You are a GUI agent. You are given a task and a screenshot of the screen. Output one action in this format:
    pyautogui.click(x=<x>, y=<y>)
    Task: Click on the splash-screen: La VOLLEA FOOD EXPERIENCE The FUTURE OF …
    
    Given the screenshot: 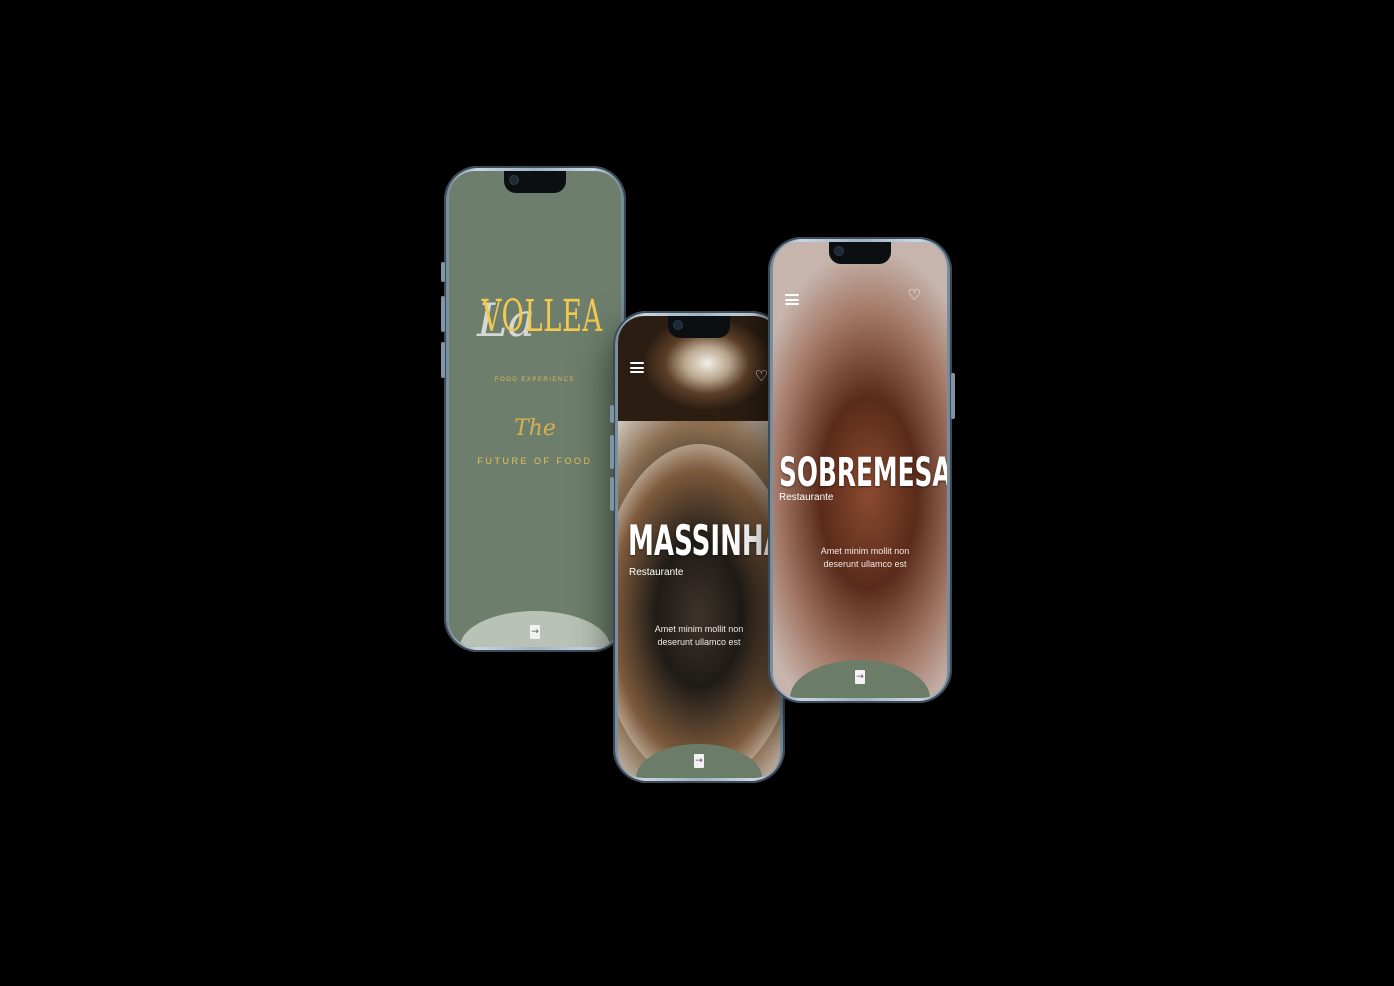 What is the action you would take?
    pyautogui.click(x=535, y=409)
    